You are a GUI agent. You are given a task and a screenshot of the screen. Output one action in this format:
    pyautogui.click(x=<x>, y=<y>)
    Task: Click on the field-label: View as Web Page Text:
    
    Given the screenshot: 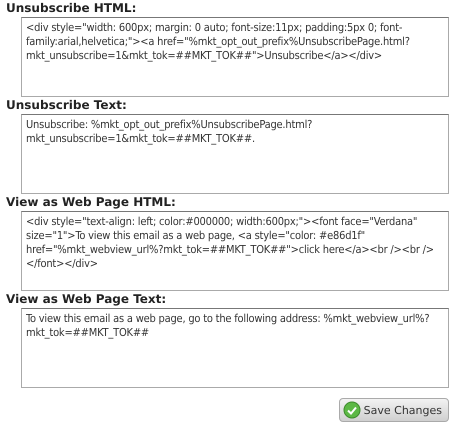 What is the action you would take?
    pyautogui.click(x=86, y=299)
    